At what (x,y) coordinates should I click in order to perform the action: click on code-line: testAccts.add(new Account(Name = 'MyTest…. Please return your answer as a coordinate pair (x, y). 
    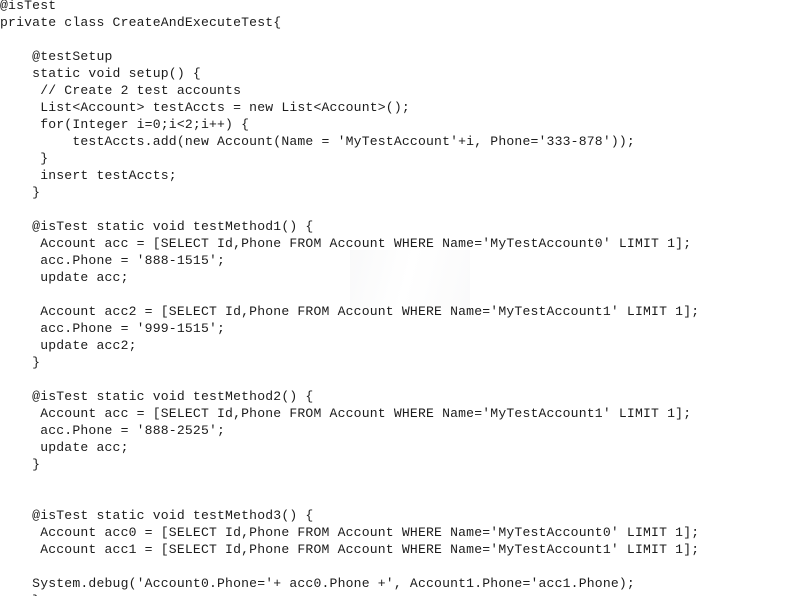
    Looking at the image, I should click on (317, 141).